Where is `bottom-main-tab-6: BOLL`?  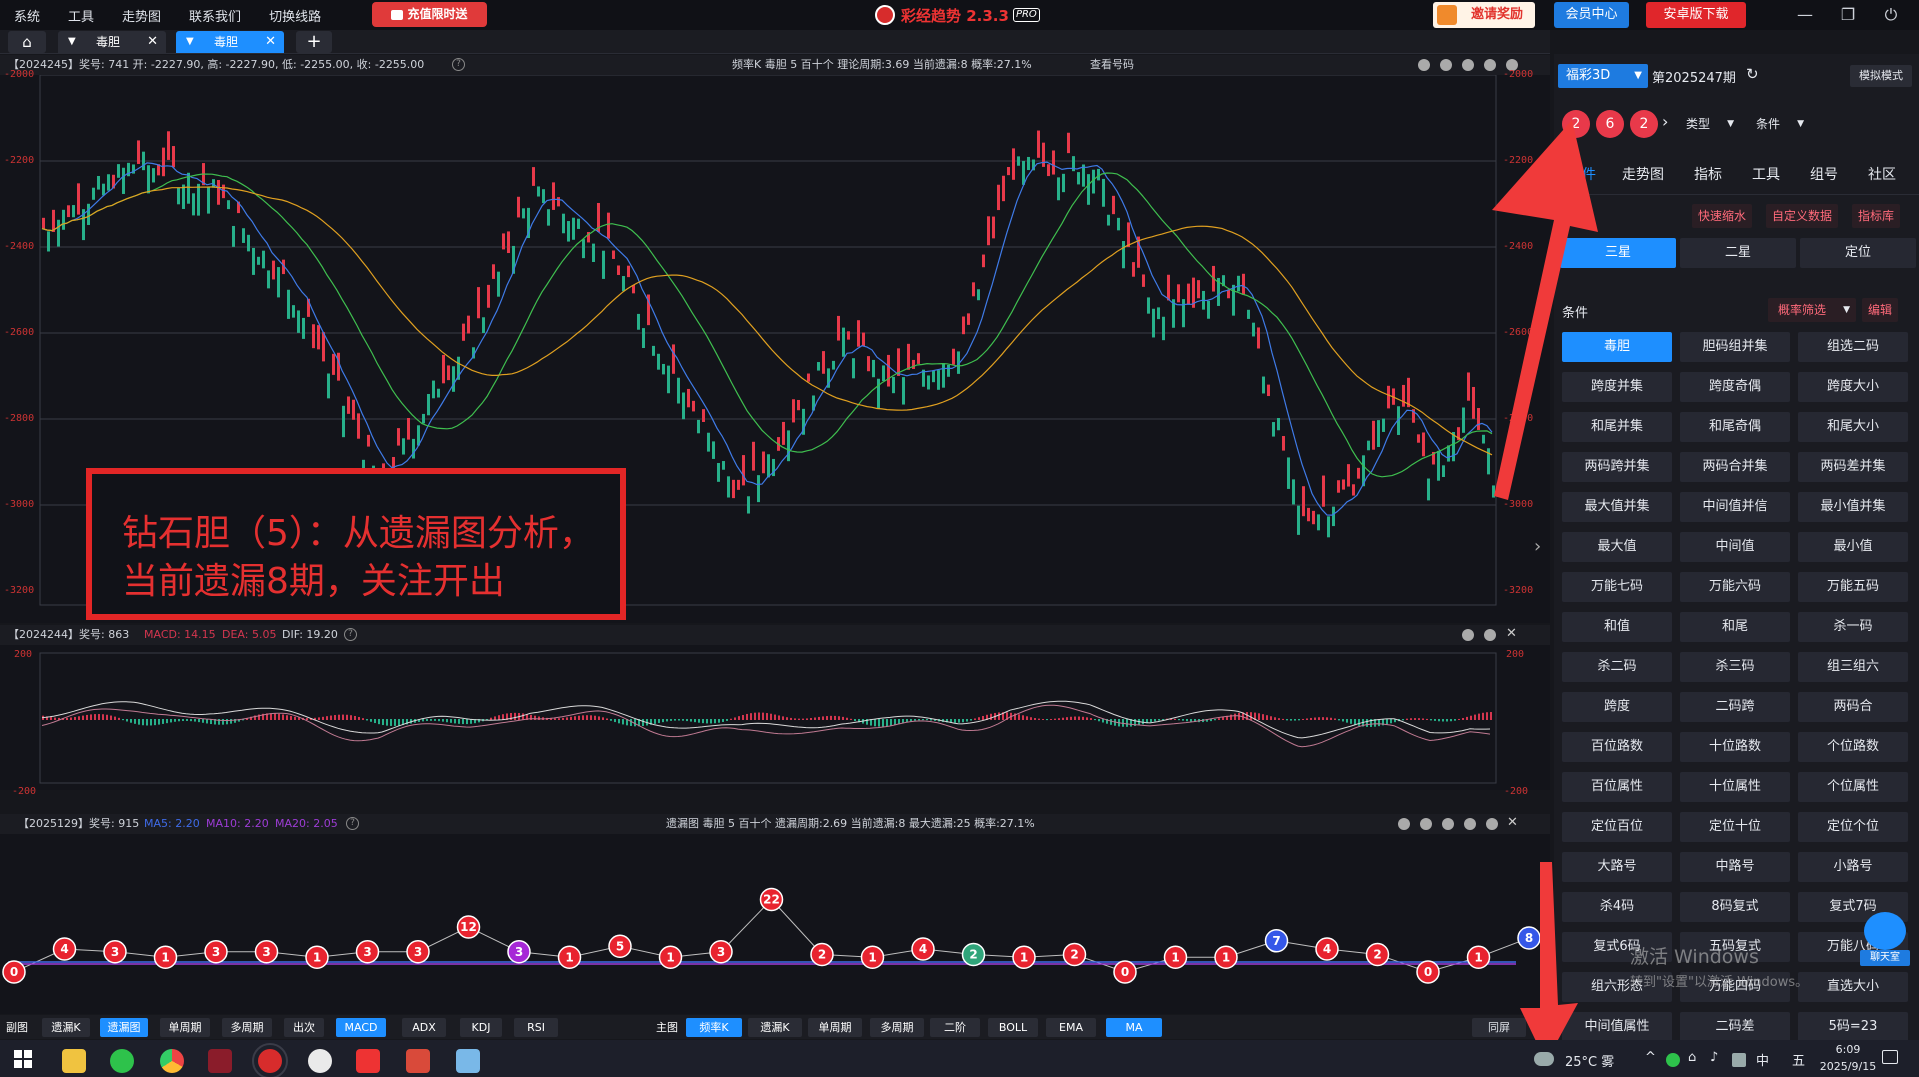 bottom-main-tab-6: BOLL is located at coordinates (1013, 1027).